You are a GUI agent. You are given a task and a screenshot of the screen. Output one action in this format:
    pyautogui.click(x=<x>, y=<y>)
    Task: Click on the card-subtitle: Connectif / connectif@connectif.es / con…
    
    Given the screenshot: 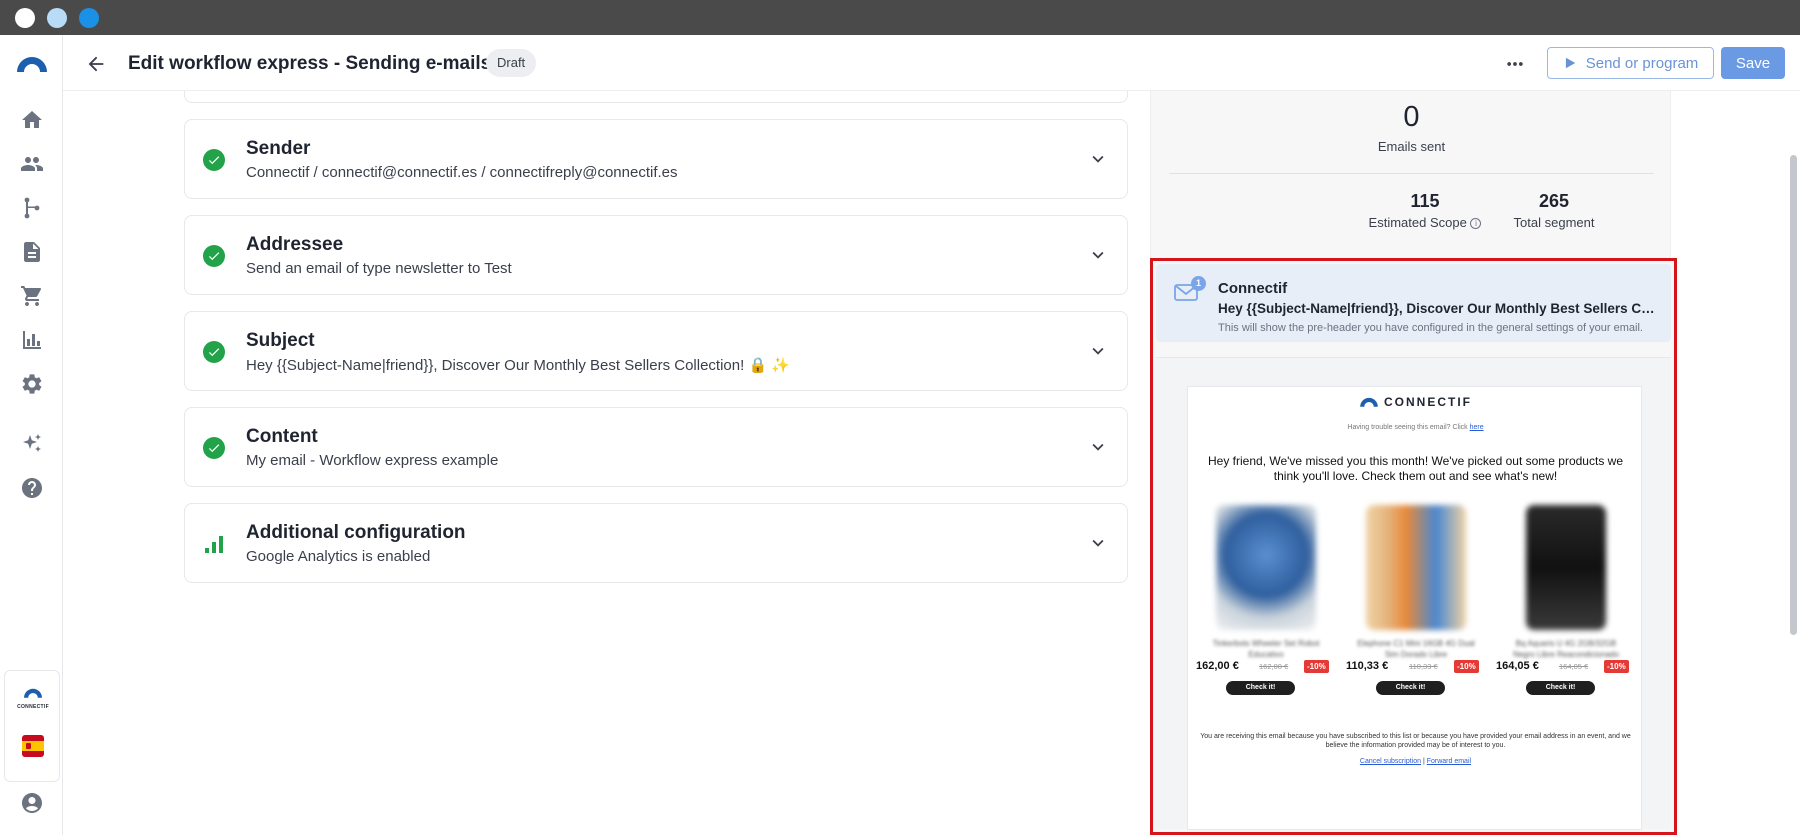 What is the action you would take?
    pyautogui.click(x=462, y=172)
    